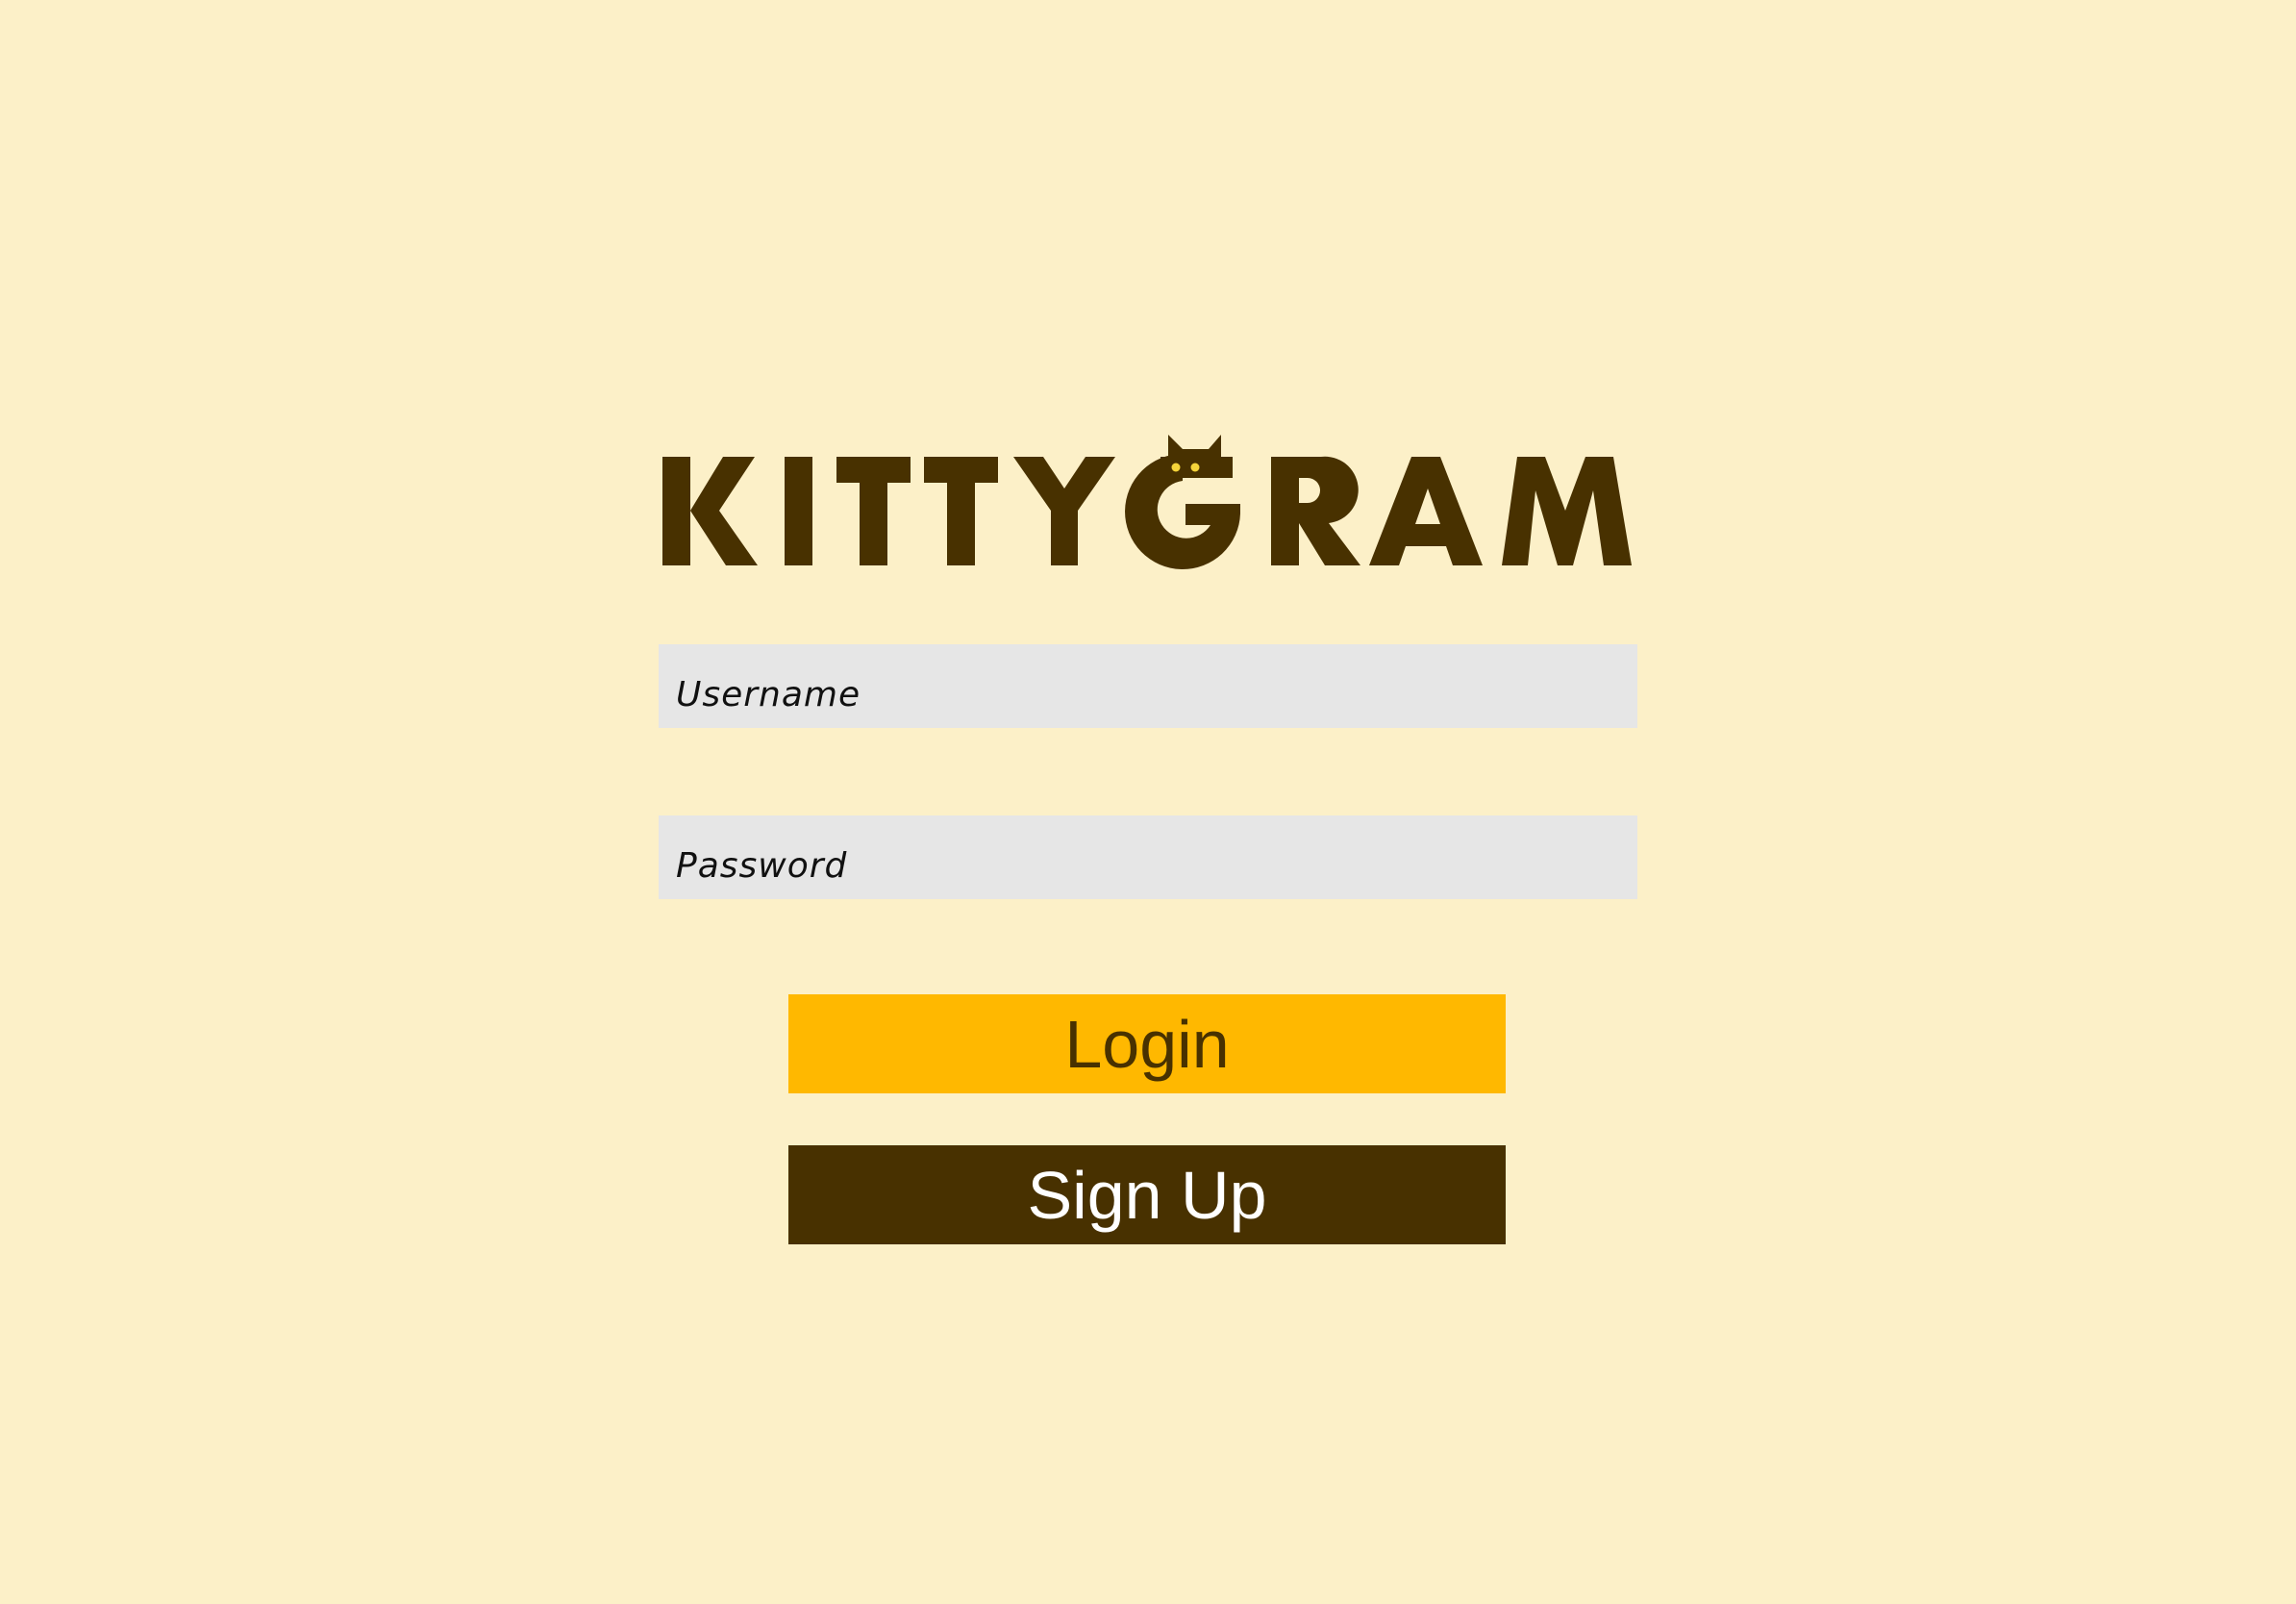  What do you see at coordinates (1147, 1043) in the screenshot?
I see `login-button: Login` at bounding box center [1147, 1043].